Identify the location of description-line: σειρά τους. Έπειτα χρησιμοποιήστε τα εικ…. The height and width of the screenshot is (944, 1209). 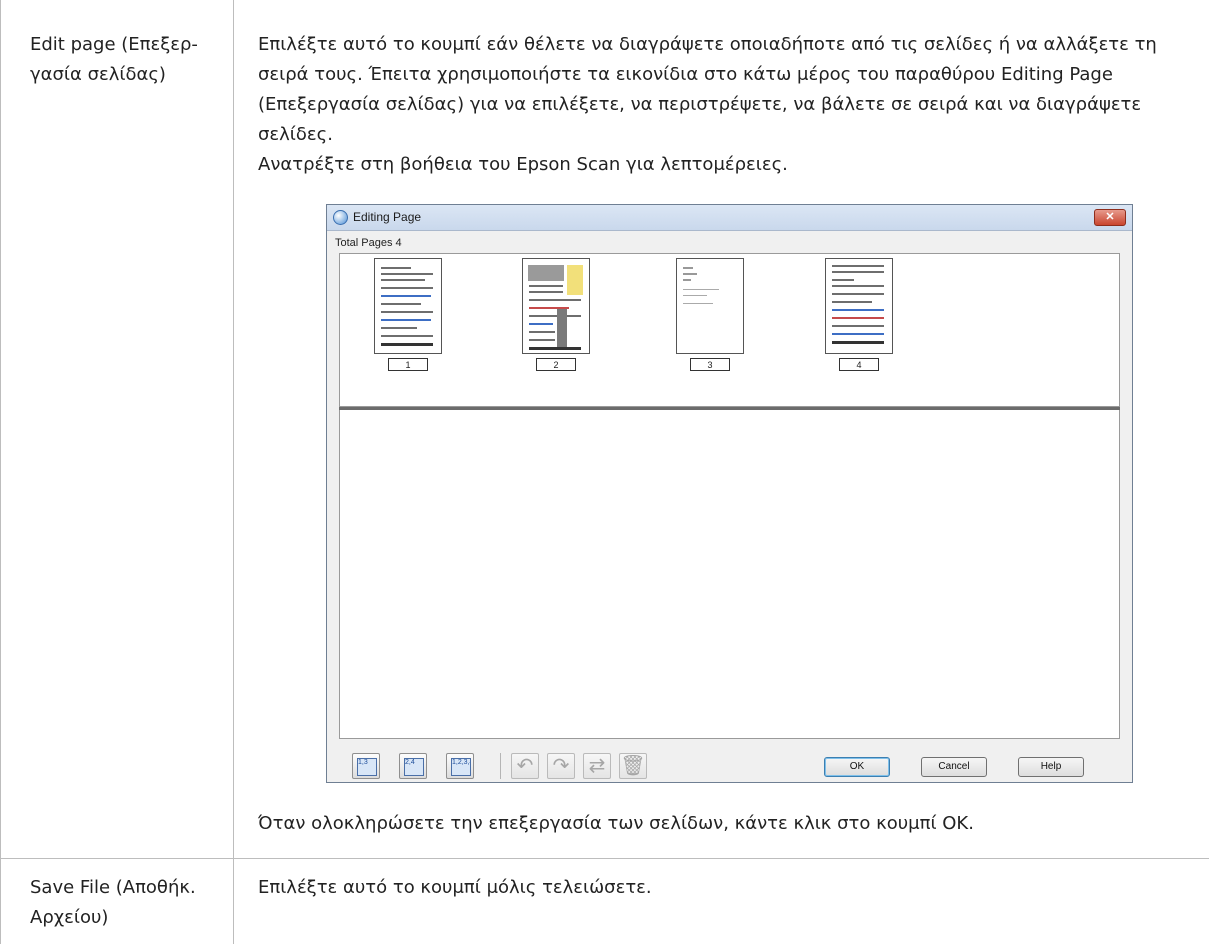
(685, 74).